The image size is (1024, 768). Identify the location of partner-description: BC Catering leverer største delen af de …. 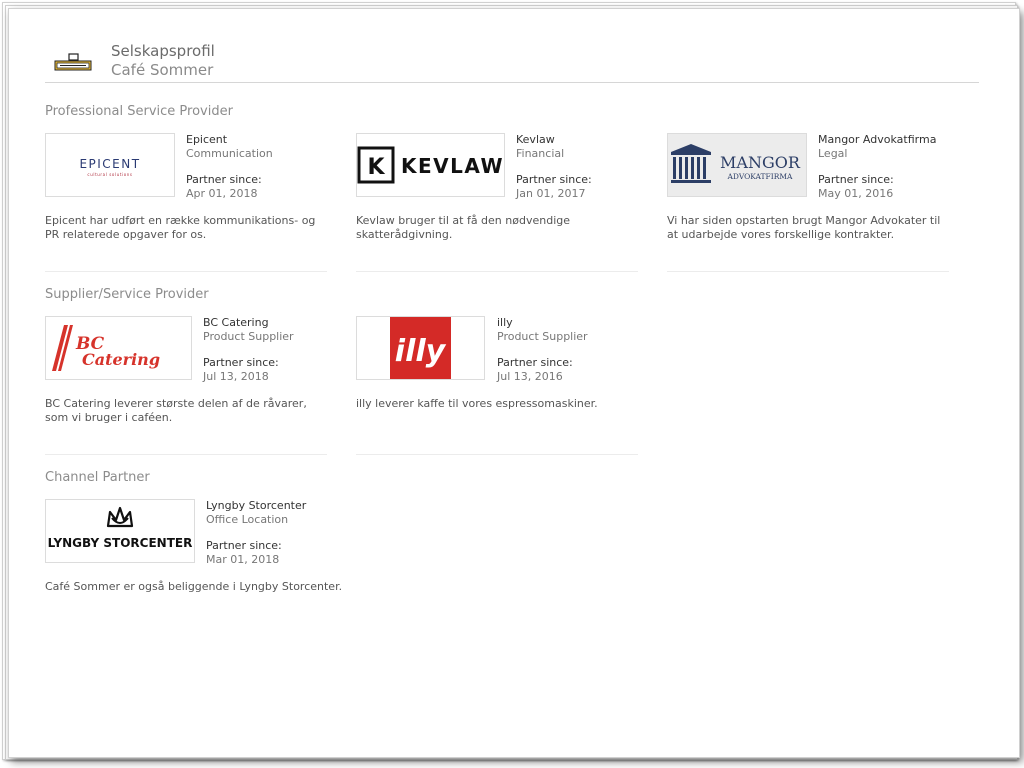
(176, 410).